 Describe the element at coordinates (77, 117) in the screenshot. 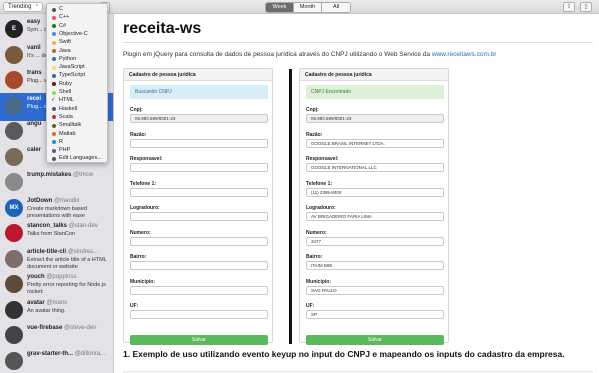

I see `language-menu-item: Scala` at that location.